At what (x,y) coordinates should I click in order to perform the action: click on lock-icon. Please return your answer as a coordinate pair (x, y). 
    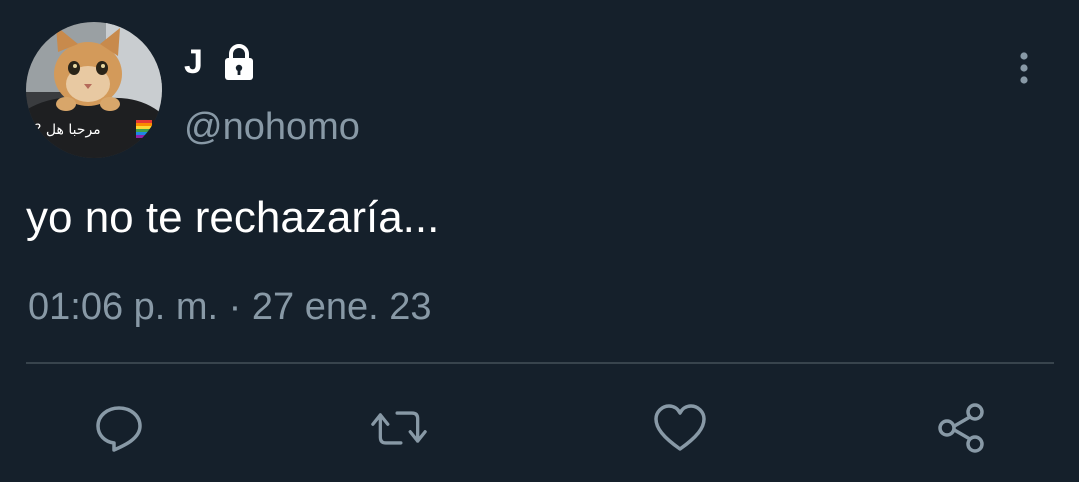
    Looking at the image, I should click on (238, 62).